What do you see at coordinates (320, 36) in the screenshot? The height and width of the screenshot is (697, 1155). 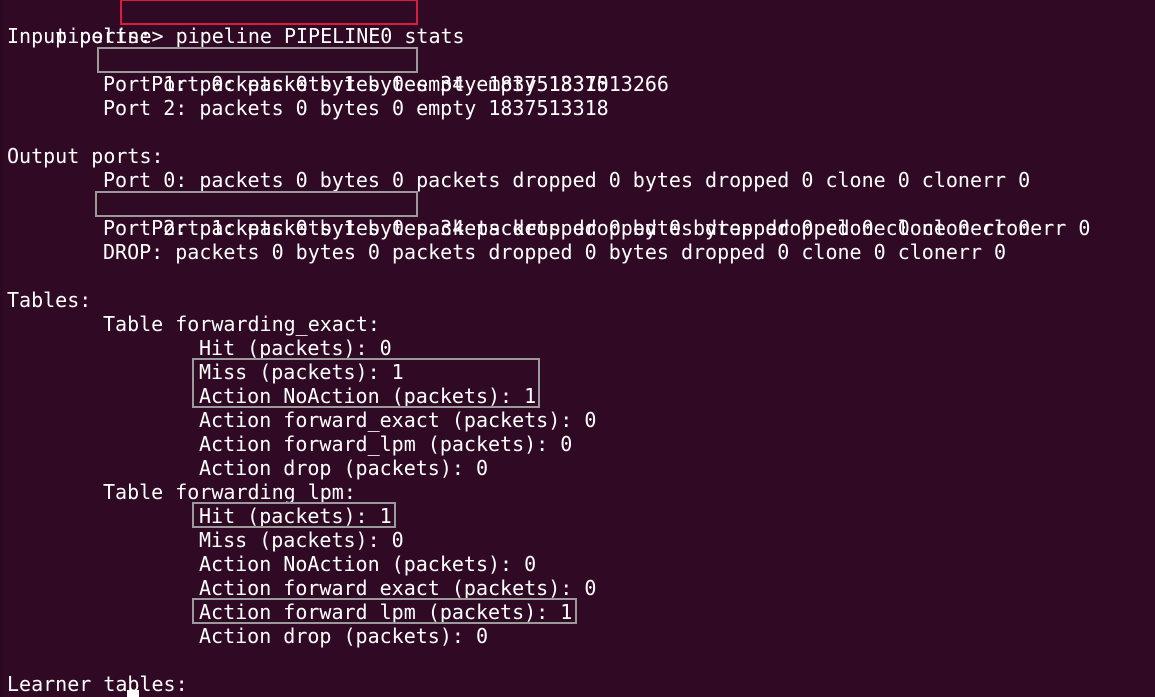 I see `command-text: pipeline PIPELINE0 stats` at bounding box center [320, 36].